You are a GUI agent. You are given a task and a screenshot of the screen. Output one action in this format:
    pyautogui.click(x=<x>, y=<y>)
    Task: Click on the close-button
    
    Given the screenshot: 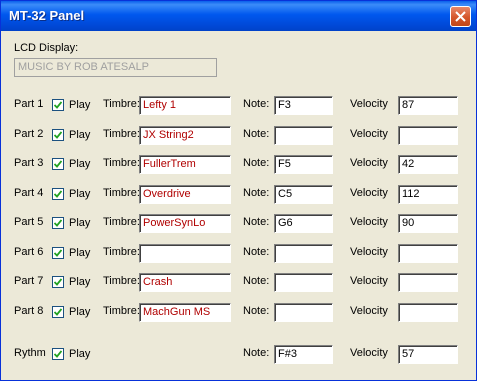 What is the action you would take?
    pyautogui.click(x=460, y=16)
    